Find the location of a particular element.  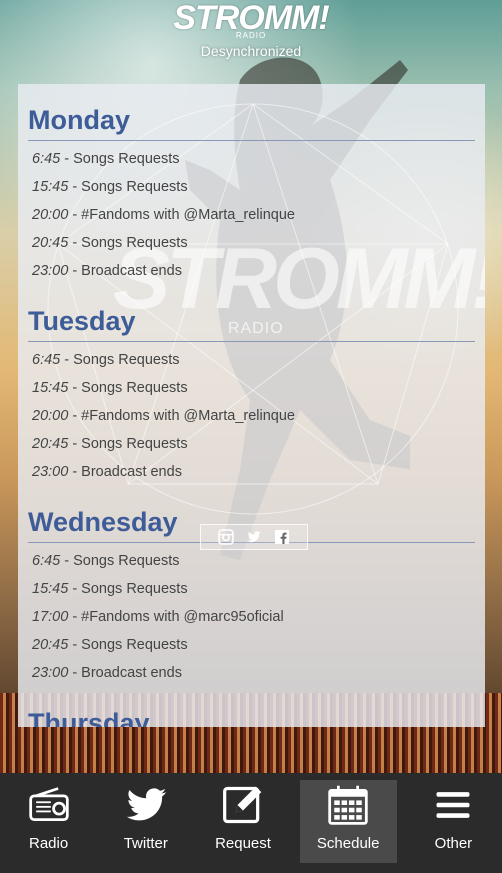

nav-item-label: Schedule is located at coordinates (348, 843).